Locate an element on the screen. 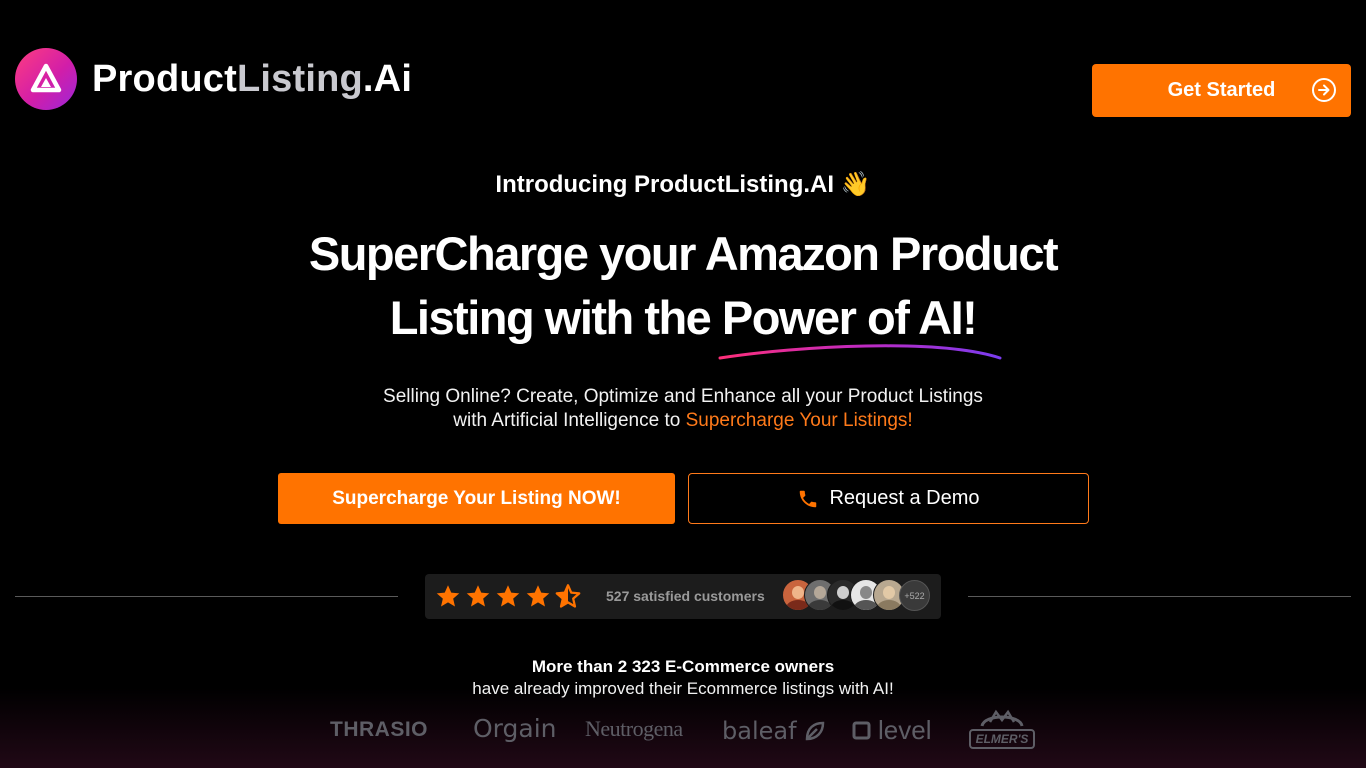  satisfied-customers-text: 527 satisfied customers is located at coordinates (685, 596).